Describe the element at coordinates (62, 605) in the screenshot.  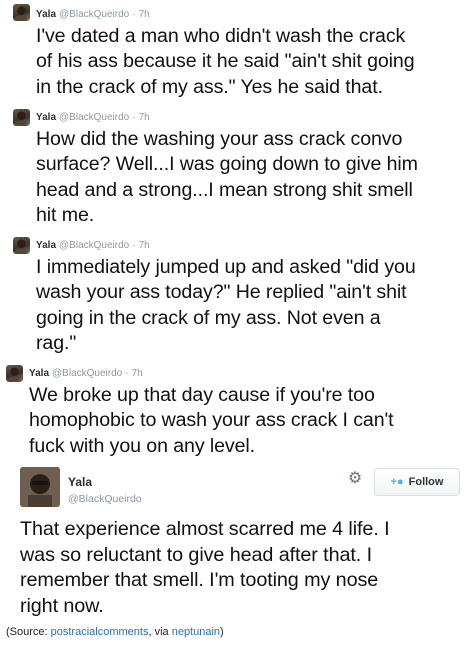
I see `text-line: right now.` at that location.